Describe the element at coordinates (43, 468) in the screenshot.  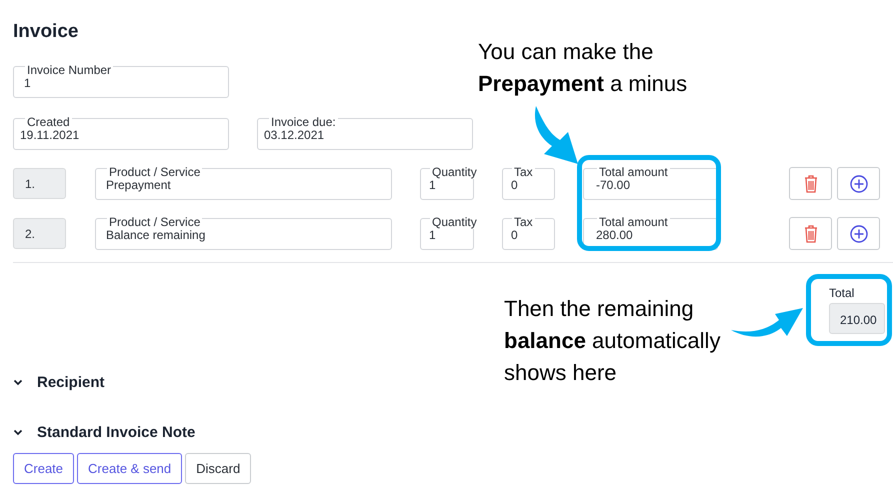
I see `create-button: Create` at that location.